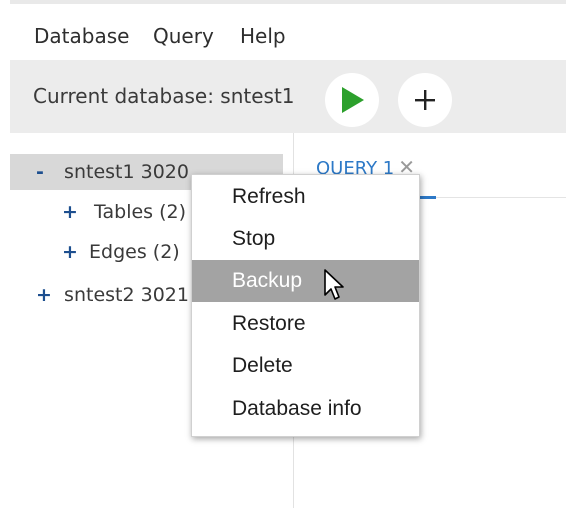  What do you see at coordinates (288, 32) in the screenshot?
I see `menu-bar: Database Query Help` at bounding box center [288, 32].